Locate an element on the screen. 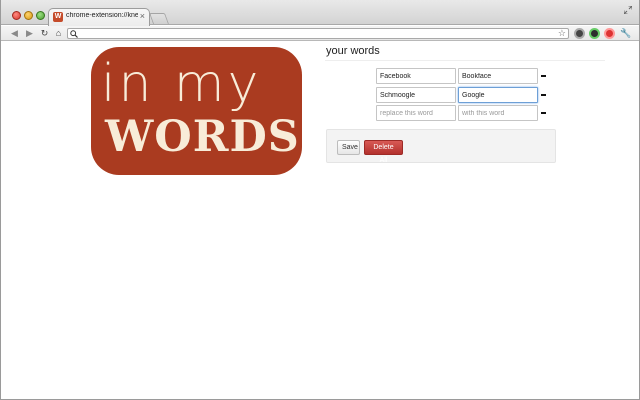  extension-favicon-icon: W is located at coordinates (58, 17).